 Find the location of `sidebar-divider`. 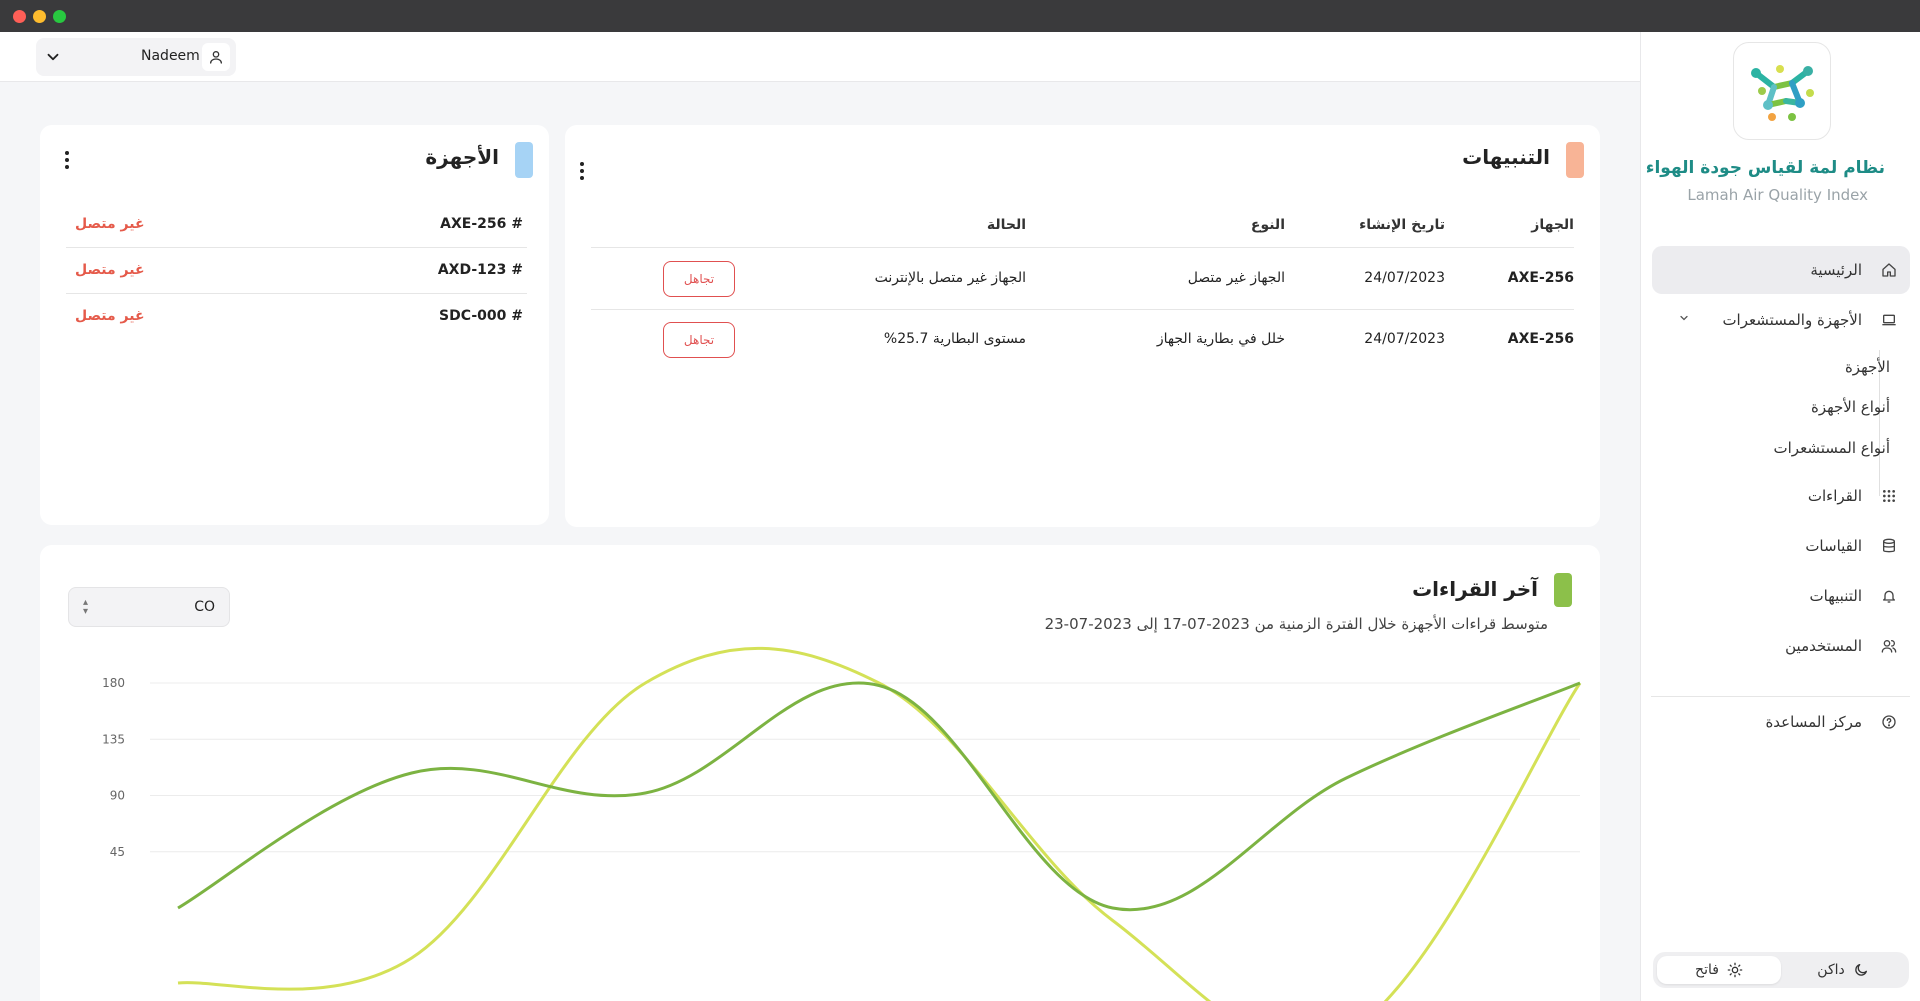

sidebar-divider is located at coordinates (1780, 696).